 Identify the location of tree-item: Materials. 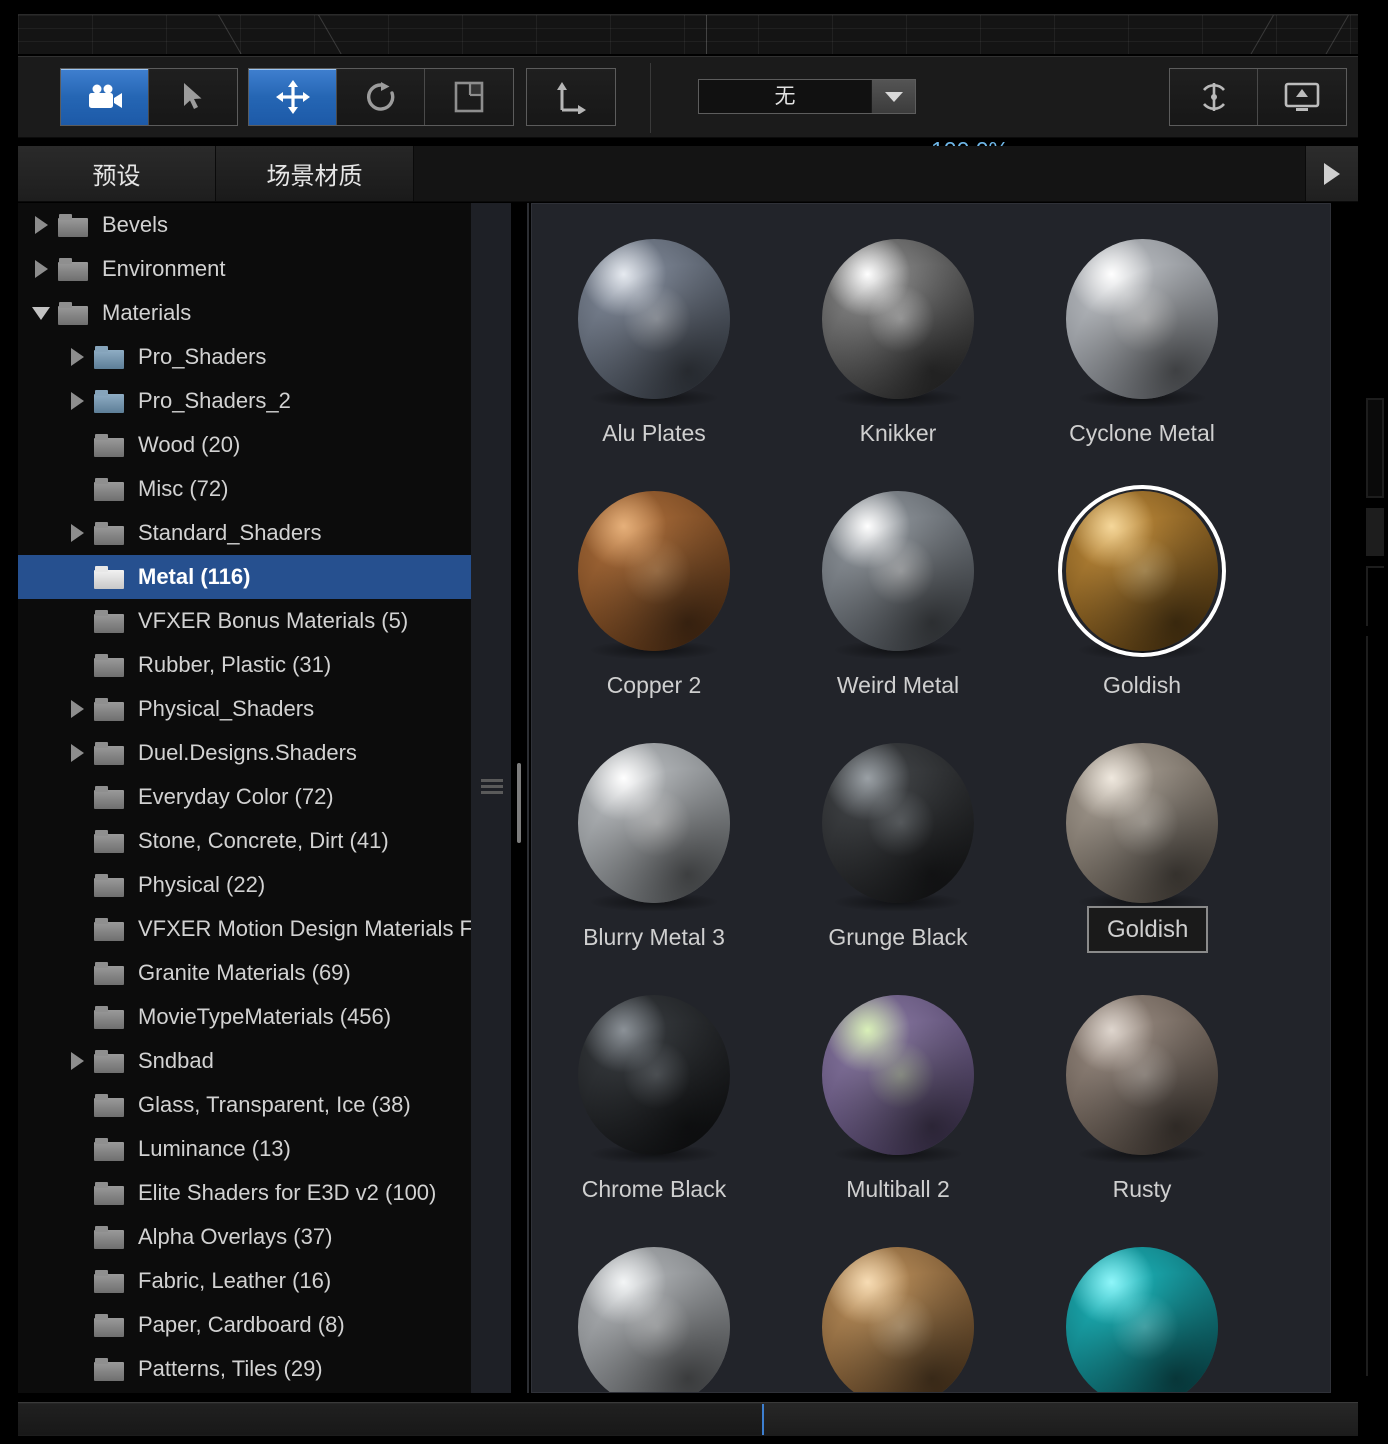
(244, 313).